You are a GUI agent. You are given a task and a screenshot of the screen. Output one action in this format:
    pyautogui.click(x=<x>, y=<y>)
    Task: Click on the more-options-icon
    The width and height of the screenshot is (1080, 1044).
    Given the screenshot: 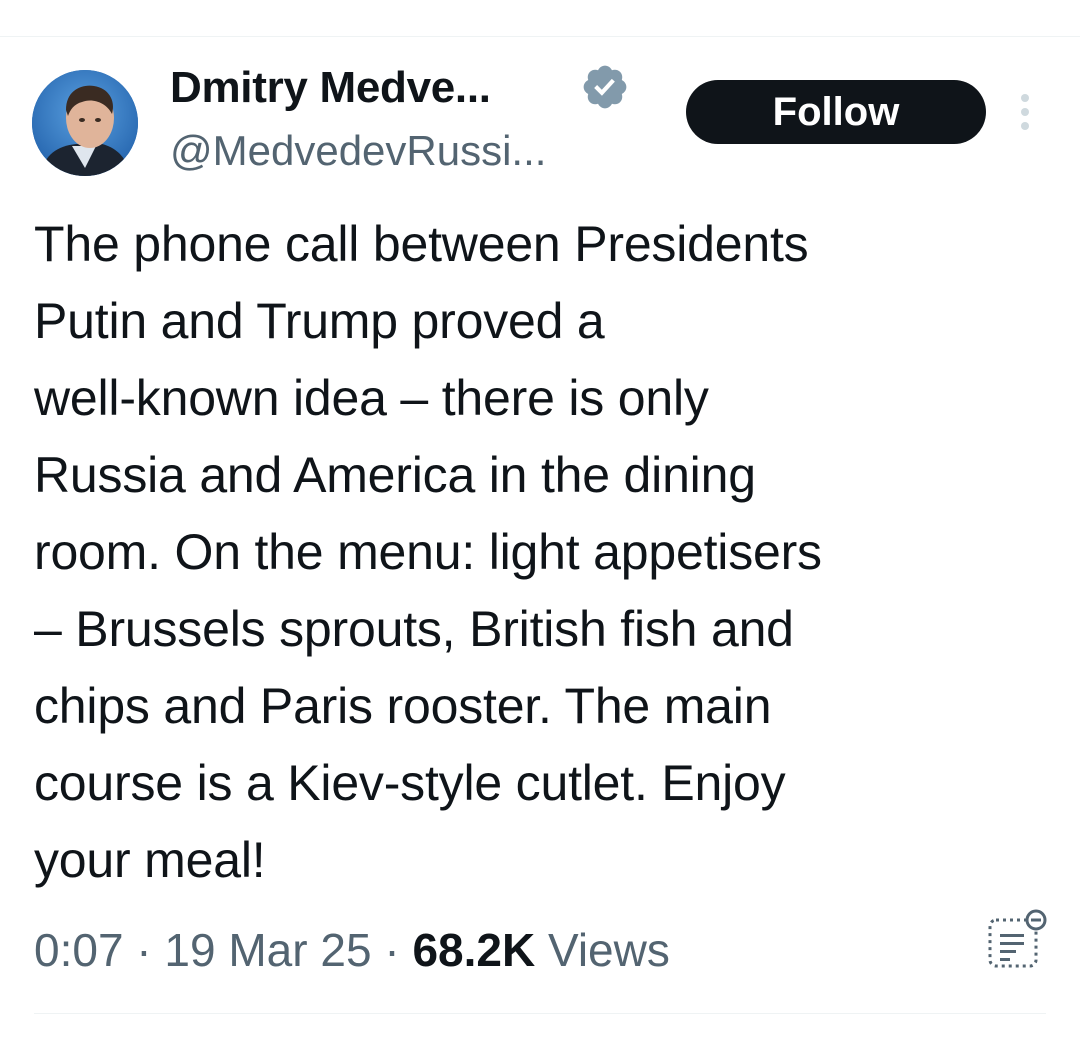 What is the action you would take?
    pyautogui.click(x=1025, y=113)
    